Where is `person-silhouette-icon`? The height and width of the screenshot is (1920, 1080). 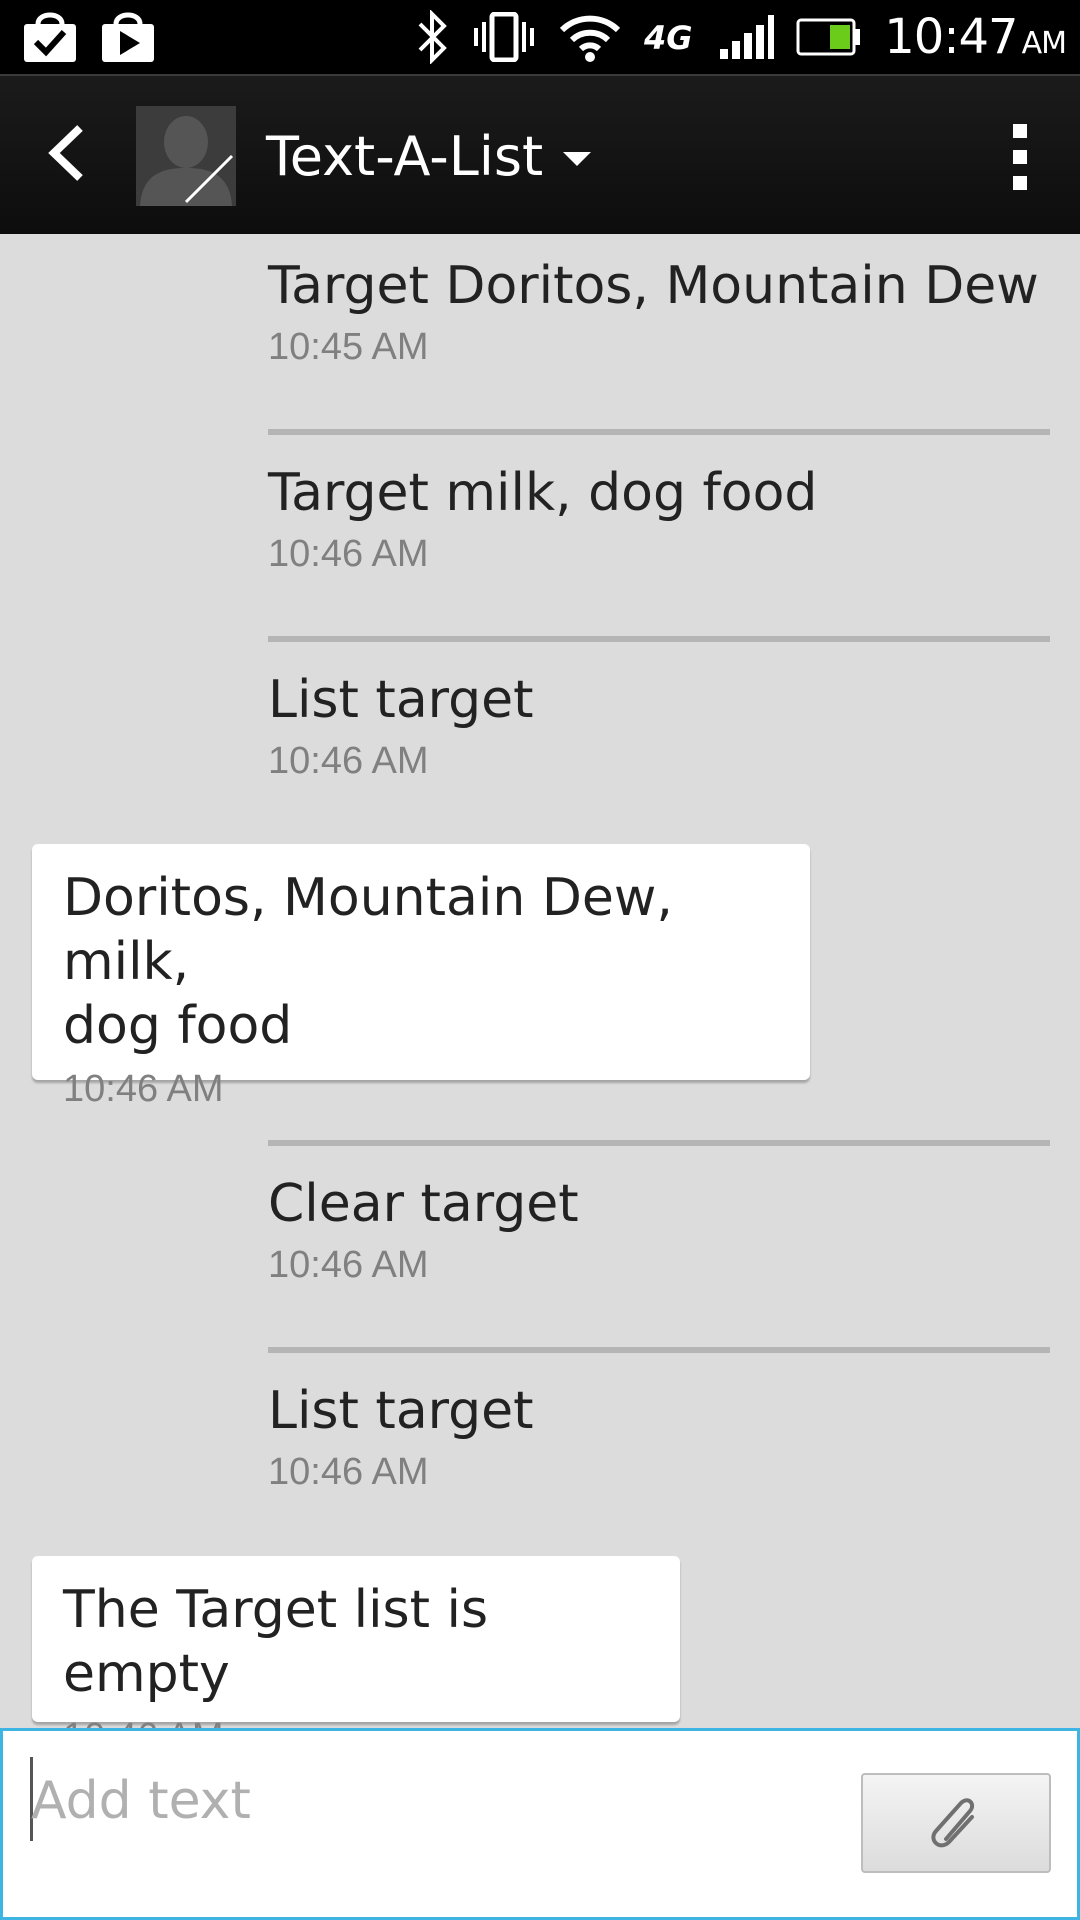
person-silhouette-icon is located at coordinates (186, 156).